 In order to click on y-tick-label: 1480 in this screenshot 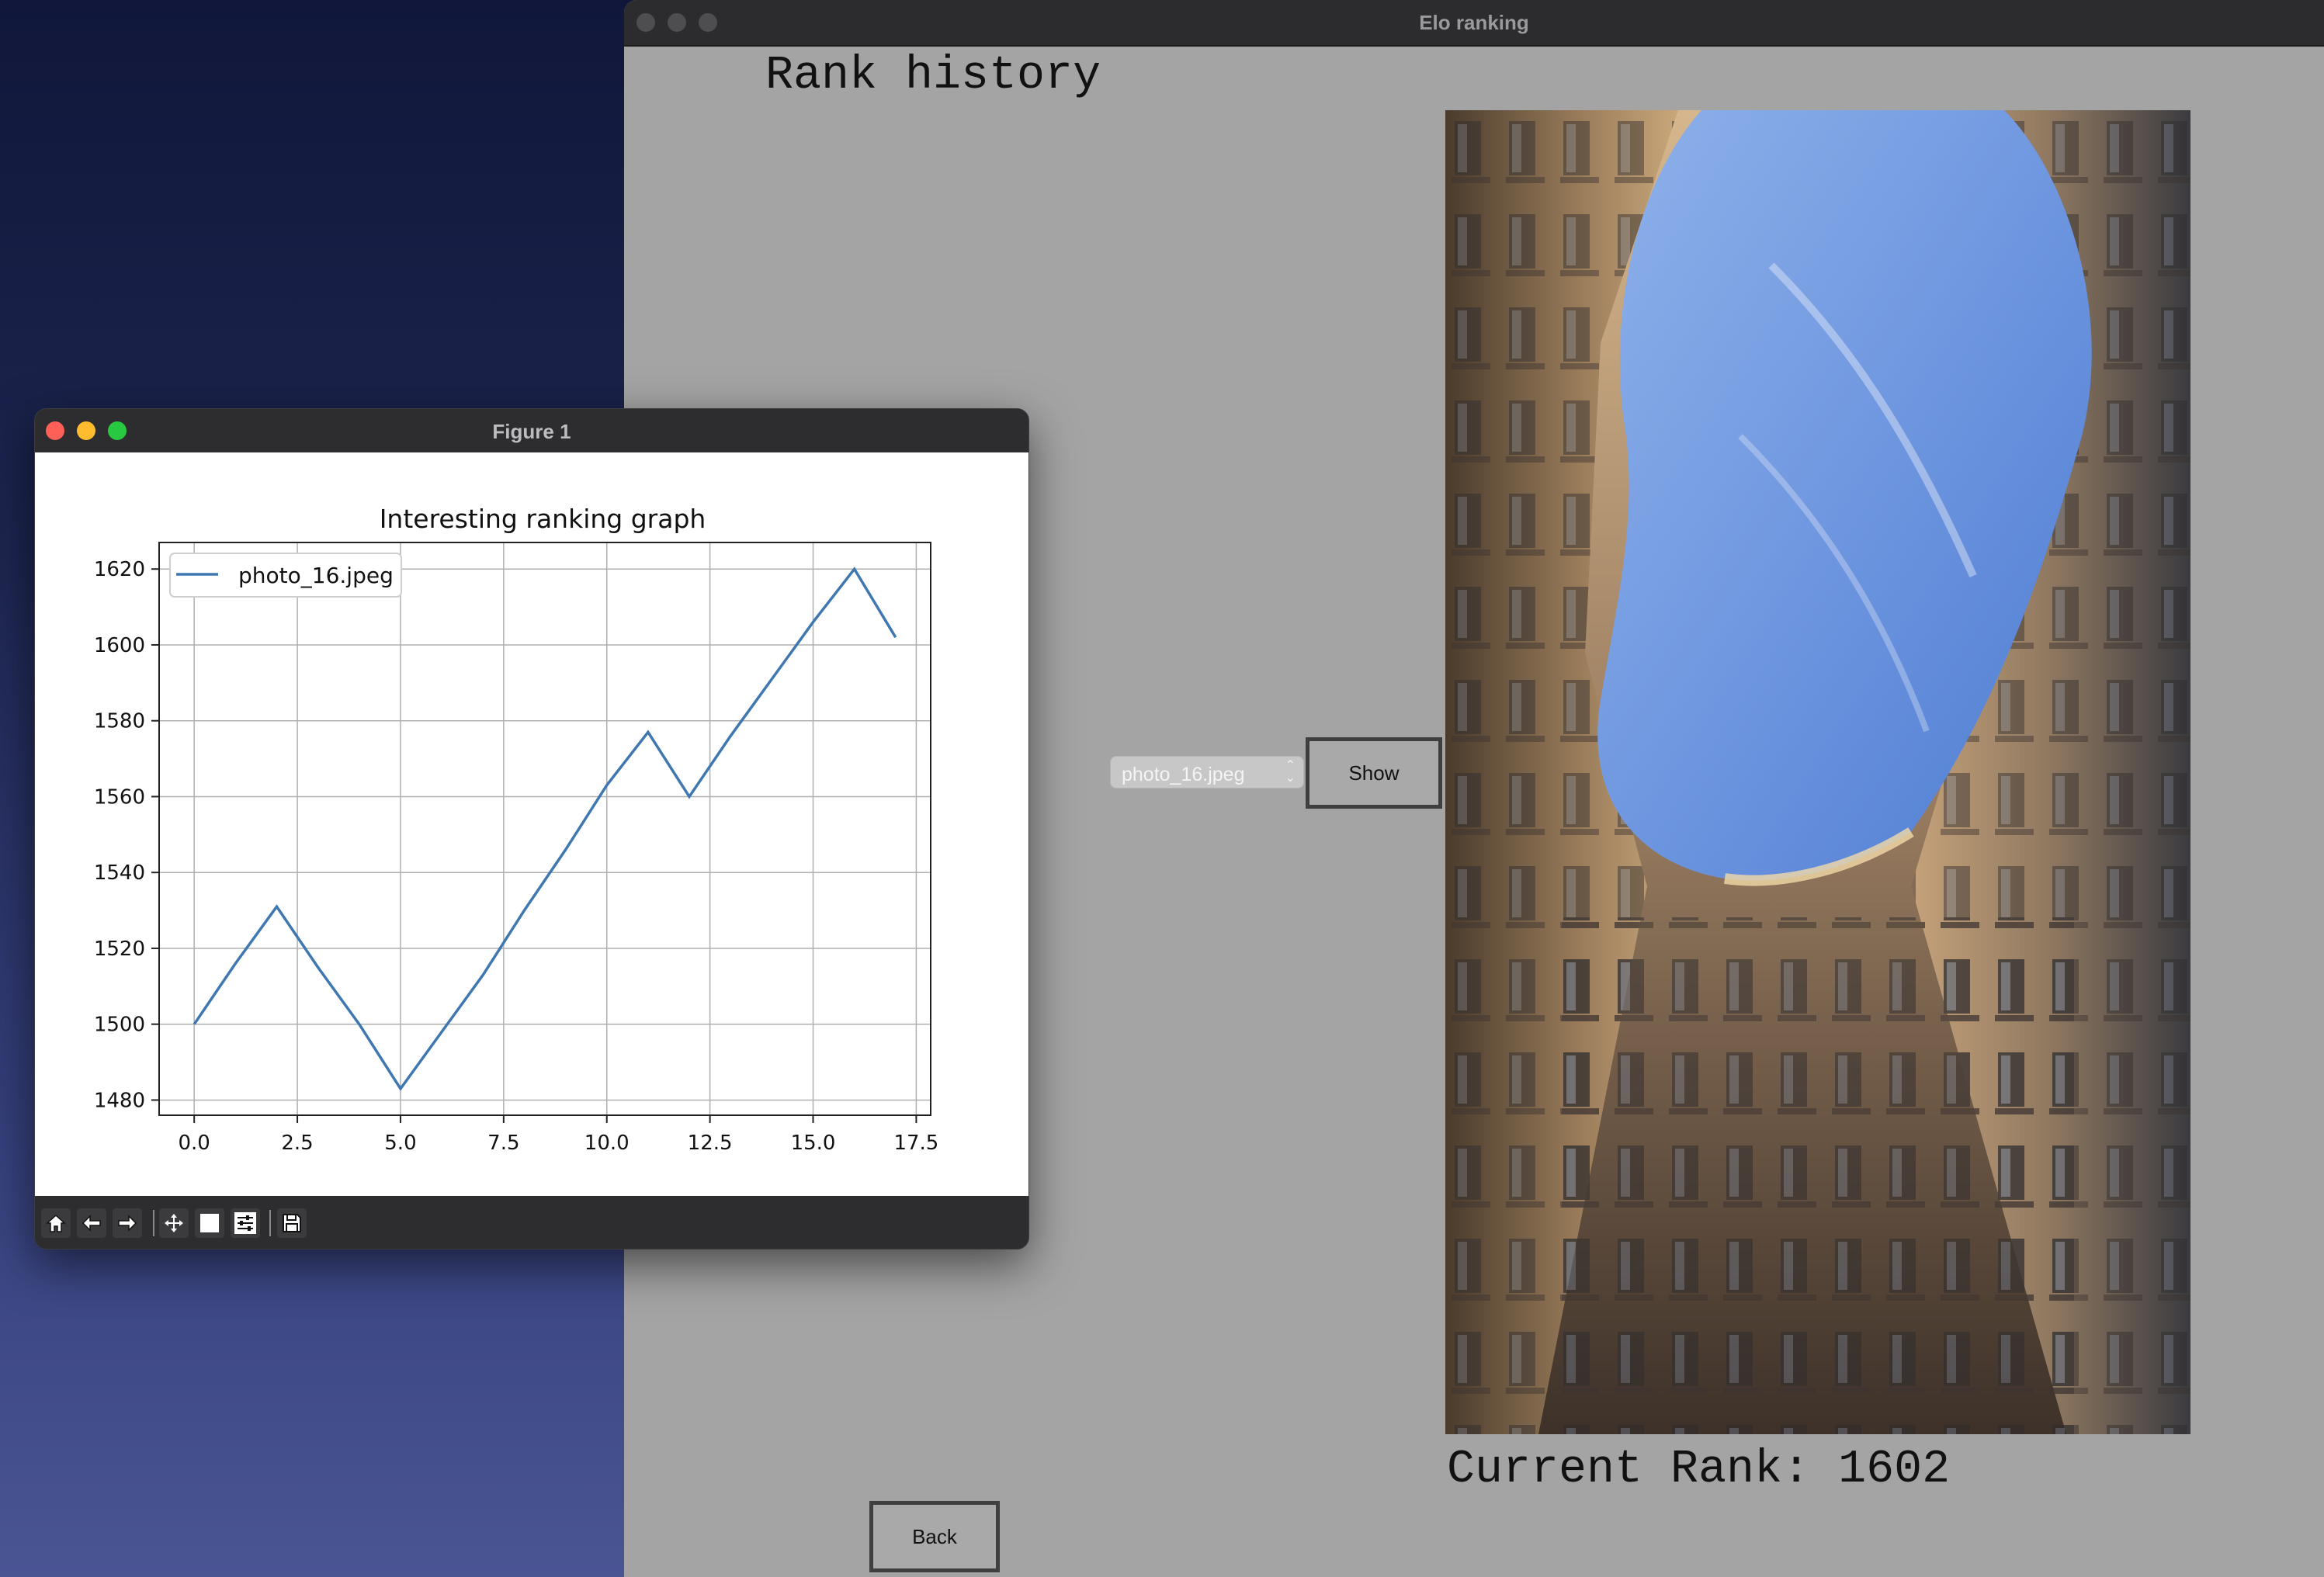, I will do `click(120, 1100)`.